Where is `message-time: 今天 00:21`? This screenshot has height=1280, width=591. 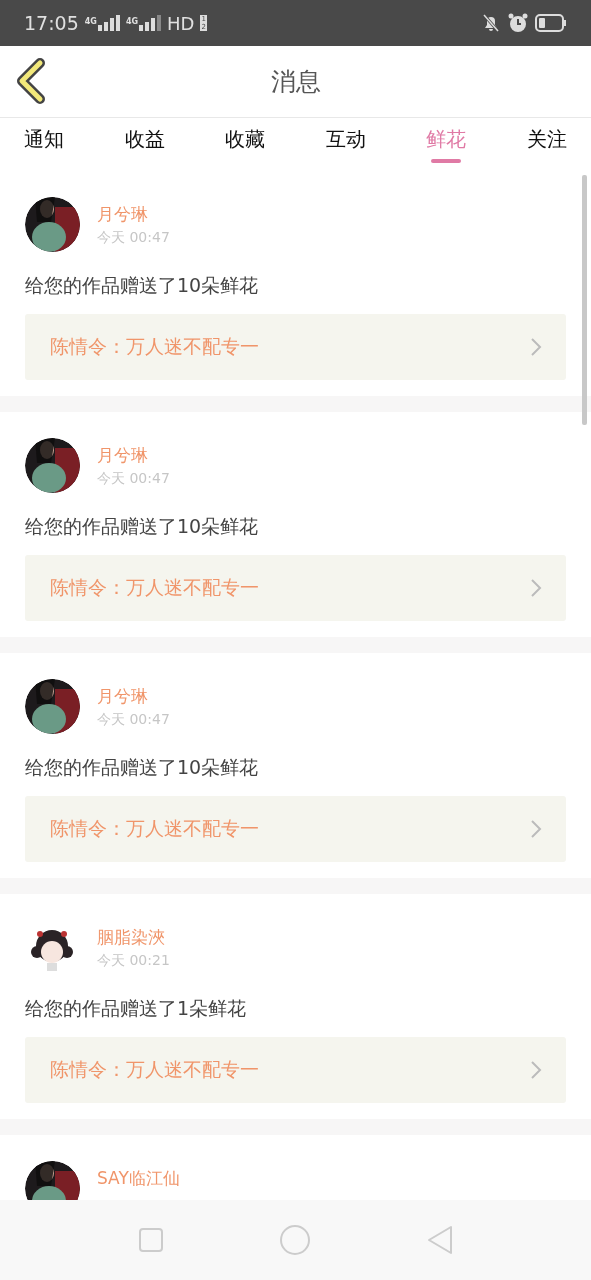
message-time: 今天 00:21 is located at coordinates (133, 961).